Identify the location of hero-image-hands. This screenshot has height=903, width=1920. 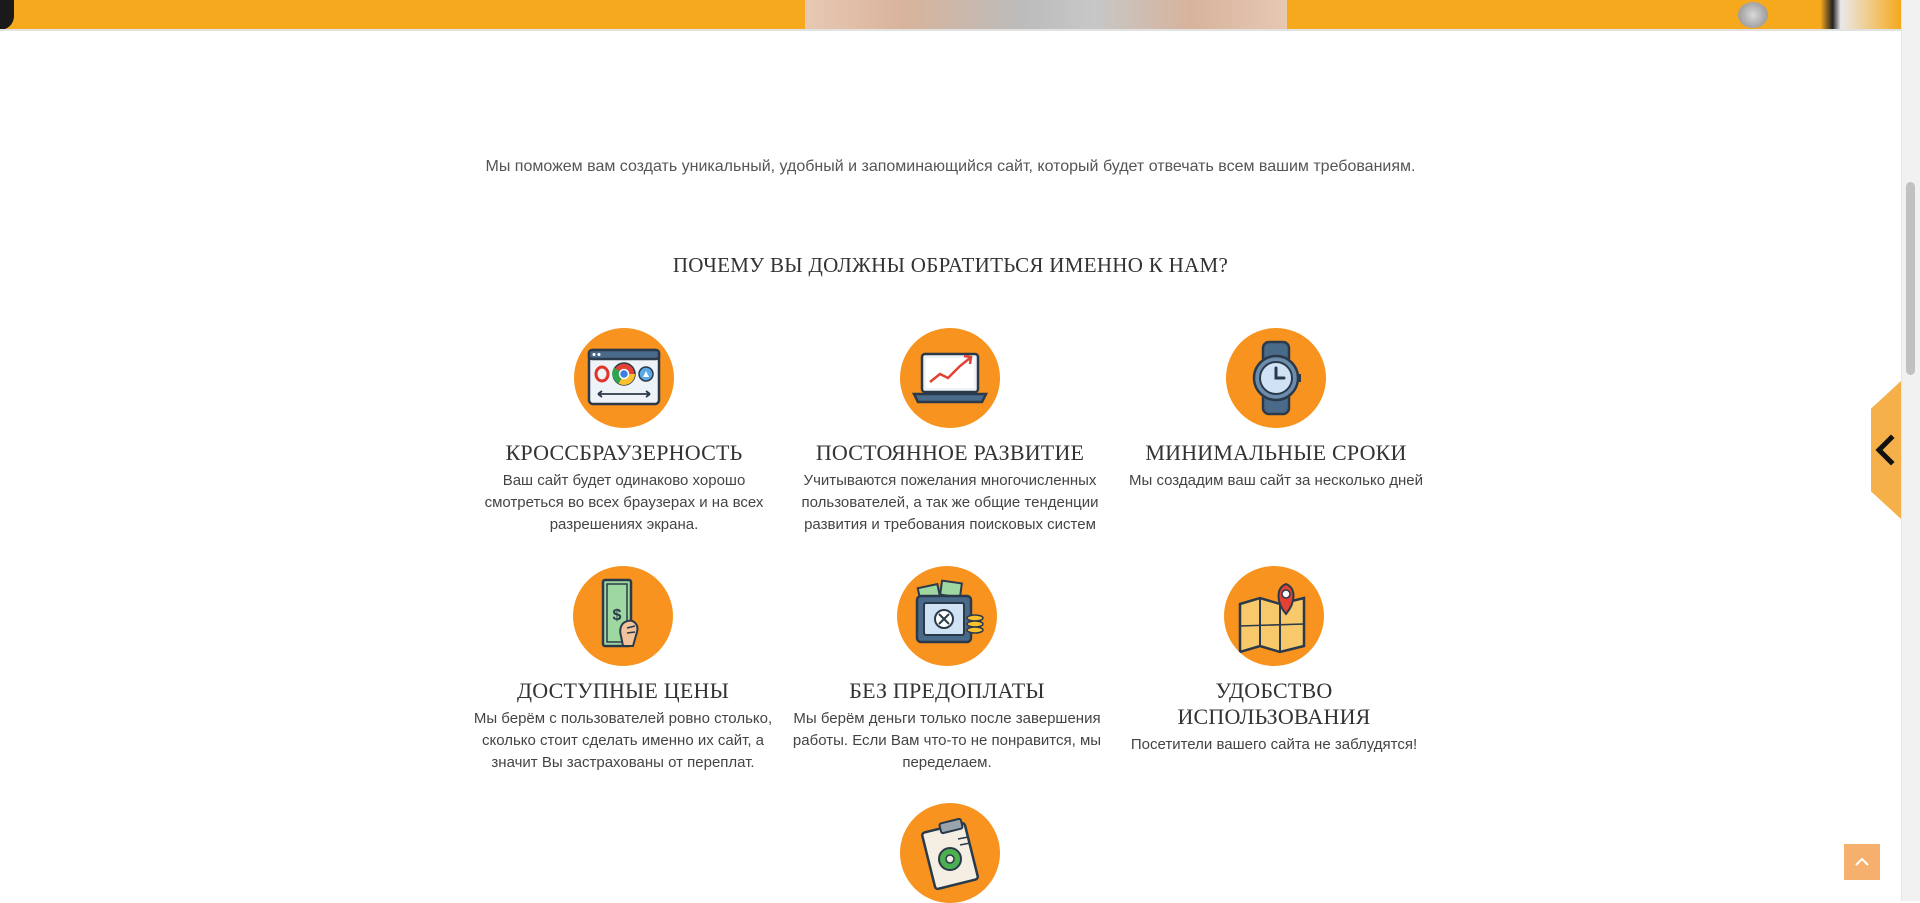
(1046, 15).